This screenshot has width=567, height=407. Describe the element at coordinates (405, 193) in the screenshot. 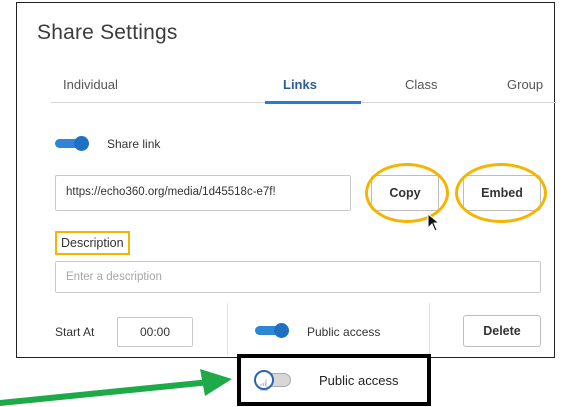

I see `copy-button: Copy` at that location.